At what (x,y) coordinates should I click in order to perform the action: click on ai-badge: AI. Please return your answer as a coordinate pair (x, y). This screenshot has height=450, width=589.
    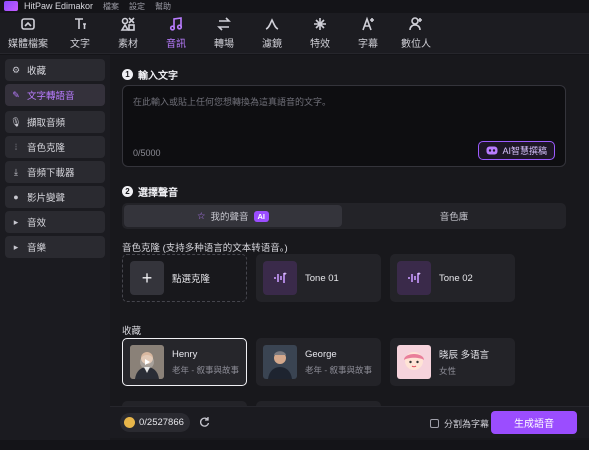
    Looking at the image, I should click on (261, 216).